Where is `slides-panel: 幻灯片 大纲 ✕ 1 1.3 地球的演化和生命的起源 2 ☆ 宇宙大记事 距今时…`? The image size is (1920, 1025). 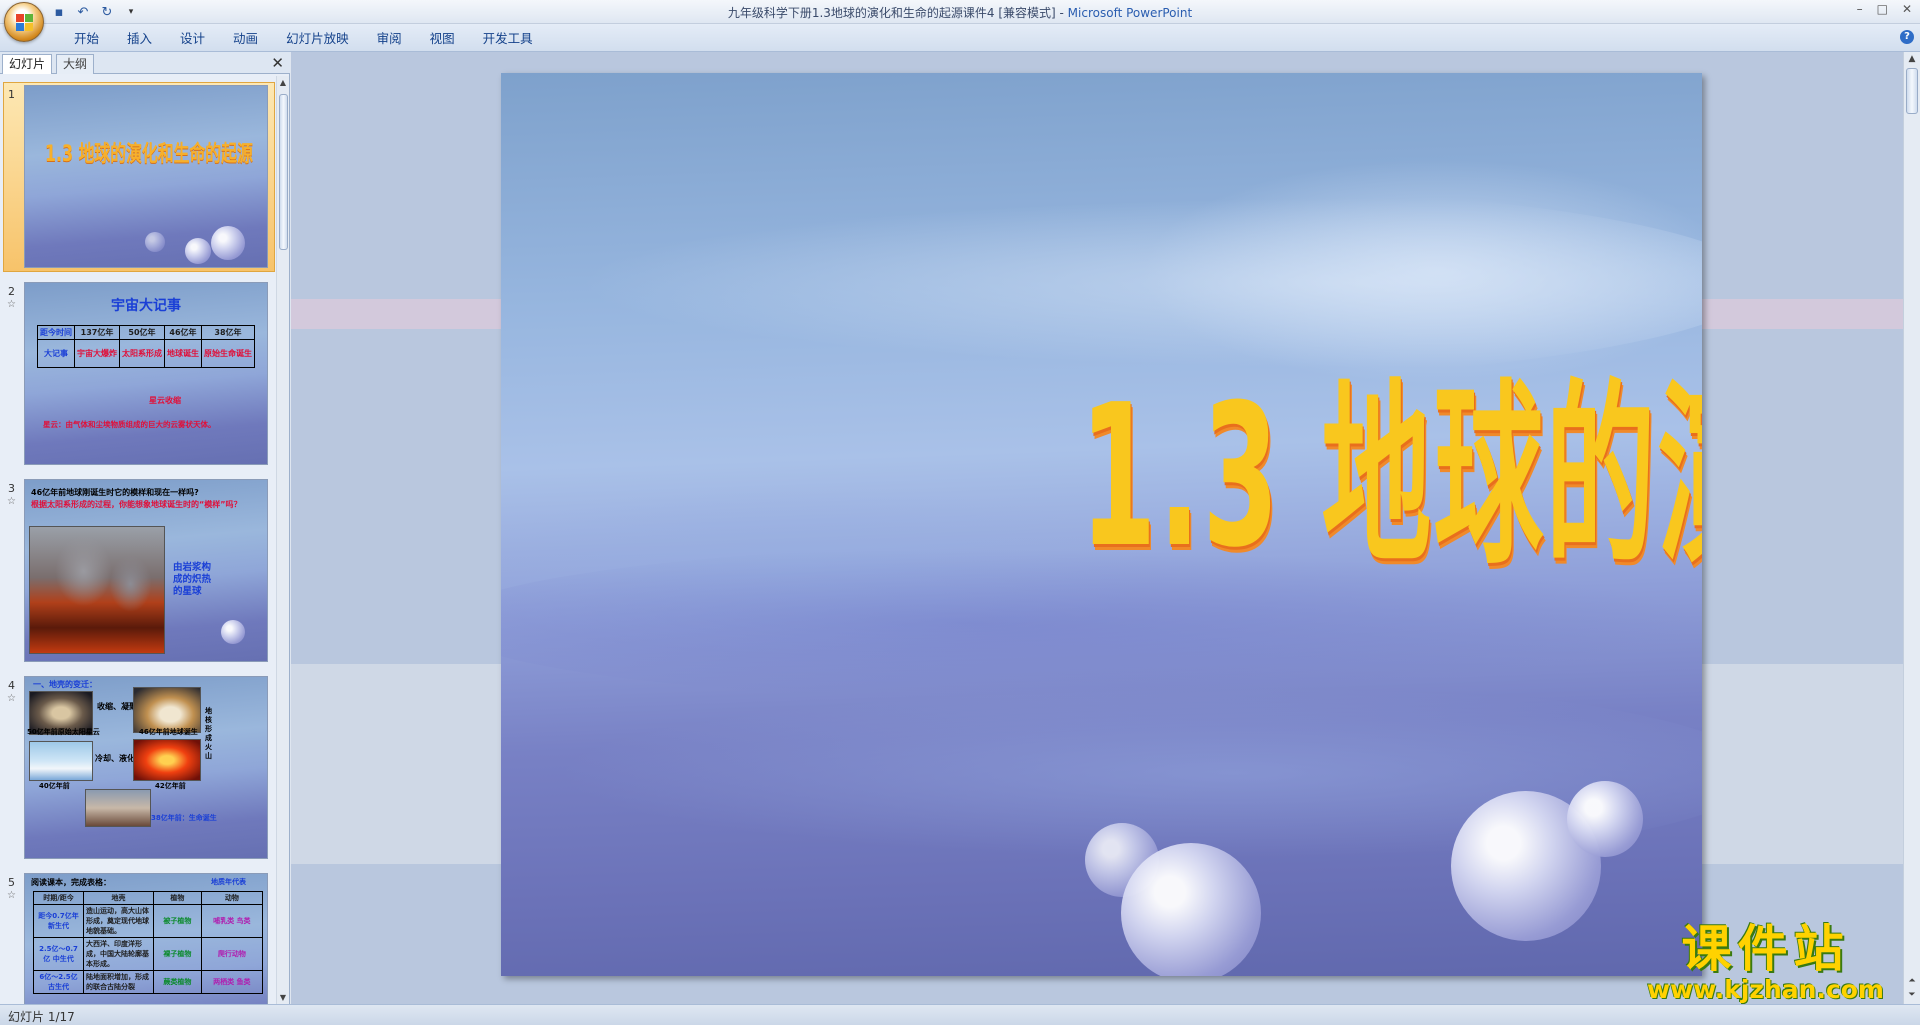
slides-panel: 幻灯片 大纲 ✕ 1 1.3 地球的演化和生命的起源 2 ☆ 宇宙大记事 距今时… is located at coordinates (145, 528).